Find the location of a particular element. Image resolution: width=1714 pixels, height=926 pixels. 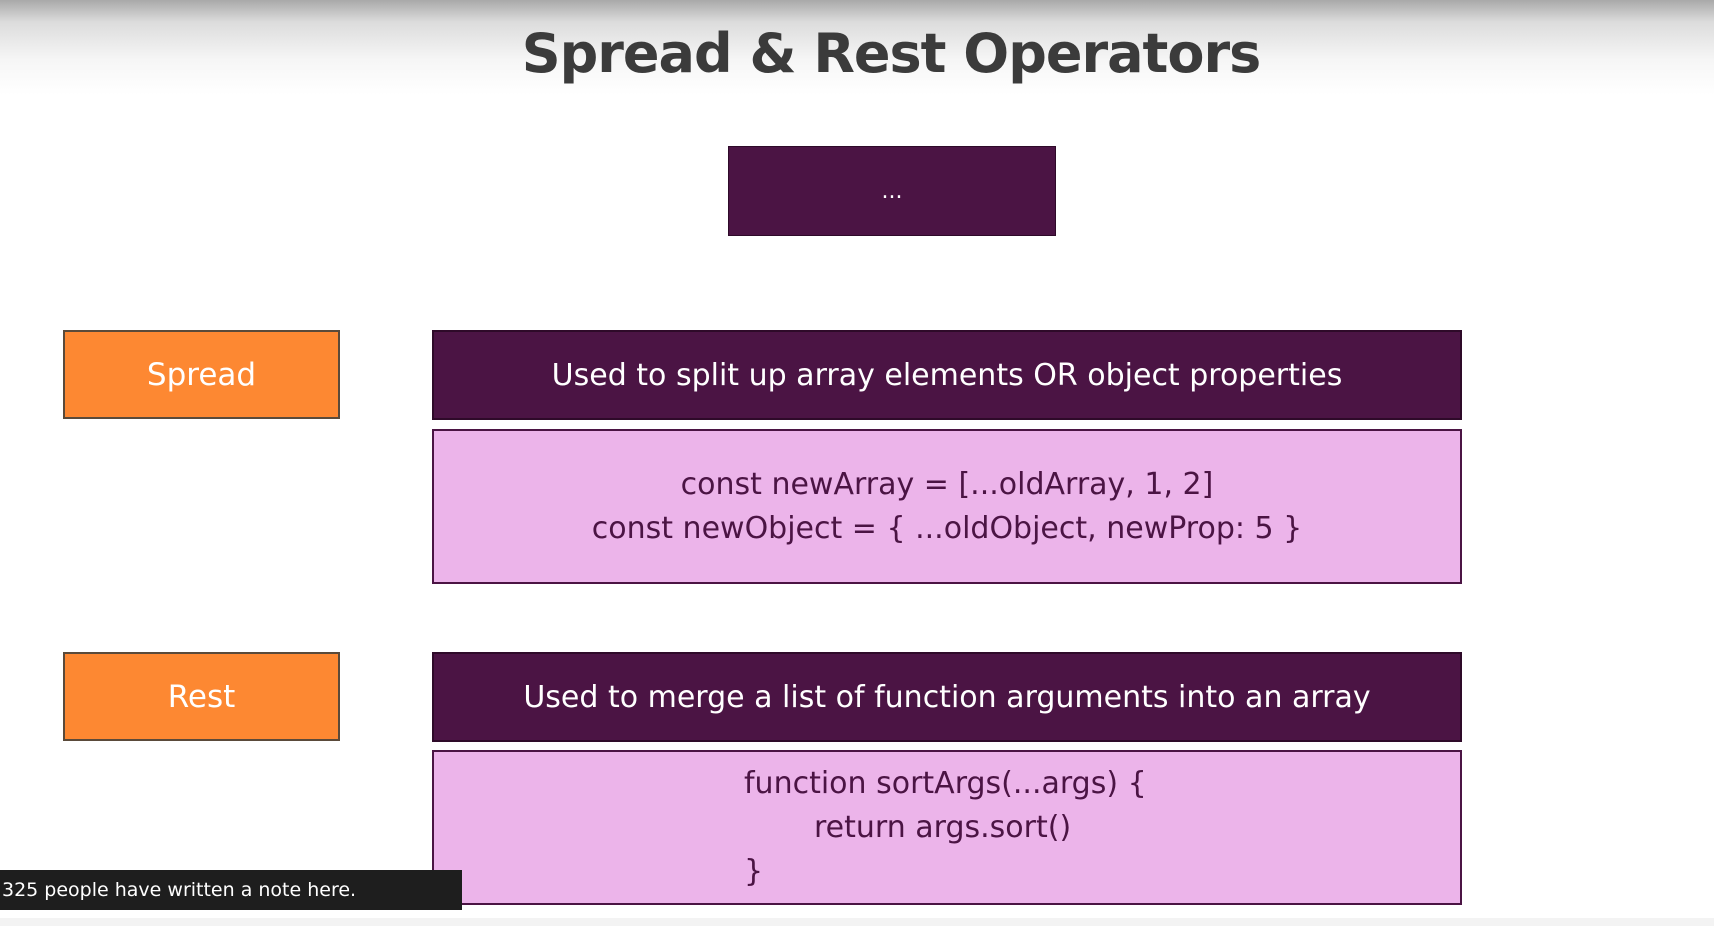

rest-label-box: Rest is located at coordinates (201, 696).